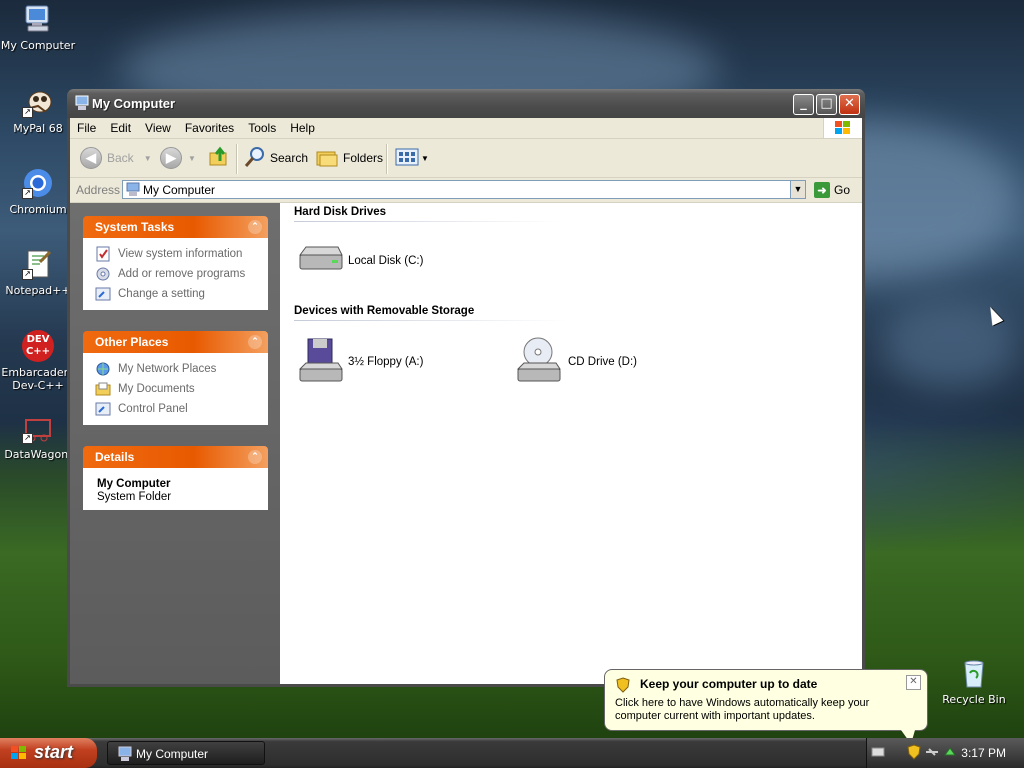 The width and height of the screenshot is (1024, 768). Describe the element at coordinates (983, 753) in the screenshot. I see `clock: 3:17 PM` at that location.